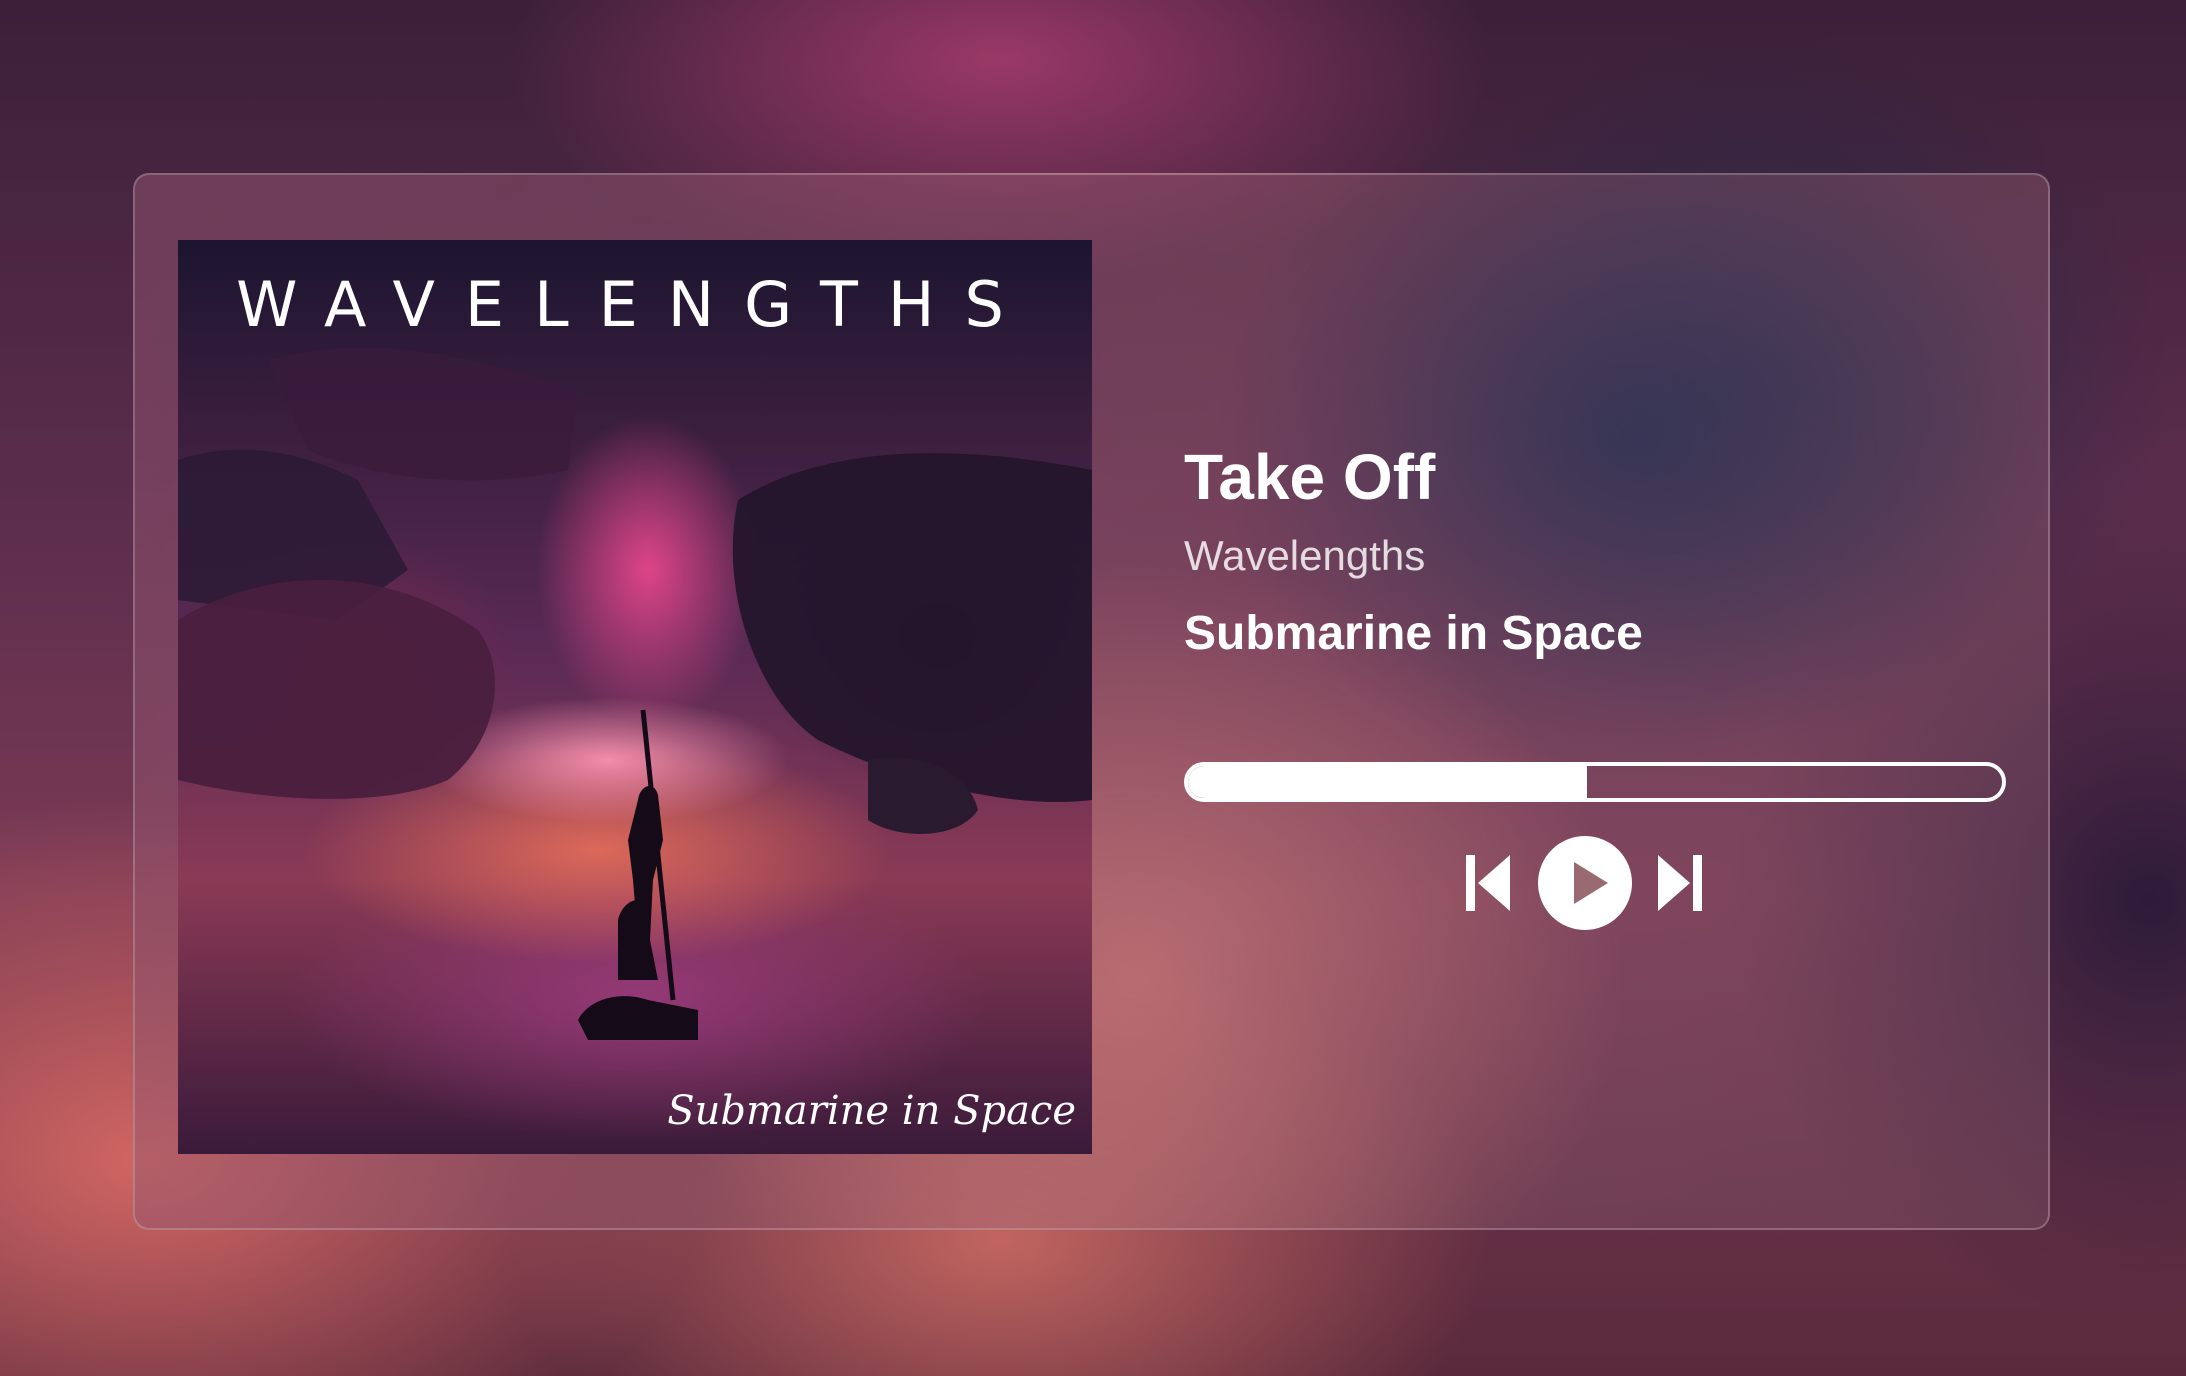  Describe the element at coordinates (1413, 633) in the screenshot. I see `track-album: Submarine in Space` at that location.